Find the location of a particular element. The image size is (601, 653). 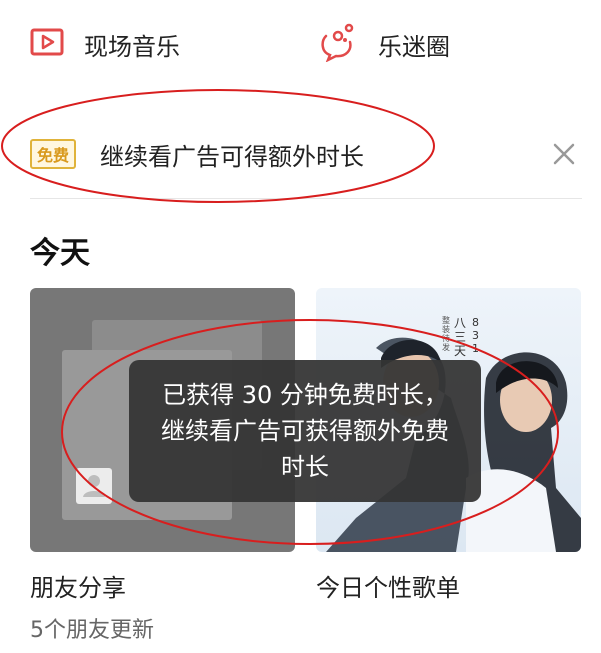

cover-text-numbers: 831 is located at coordinates (475, 335).